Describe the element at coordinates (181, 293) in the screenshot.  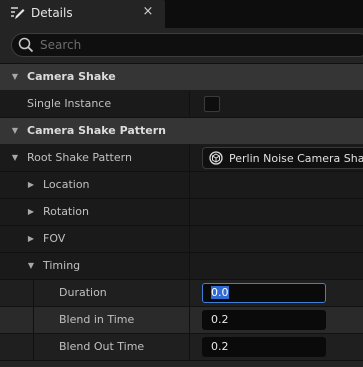
I see `property-row-duration: Duration 0.0` at that location.